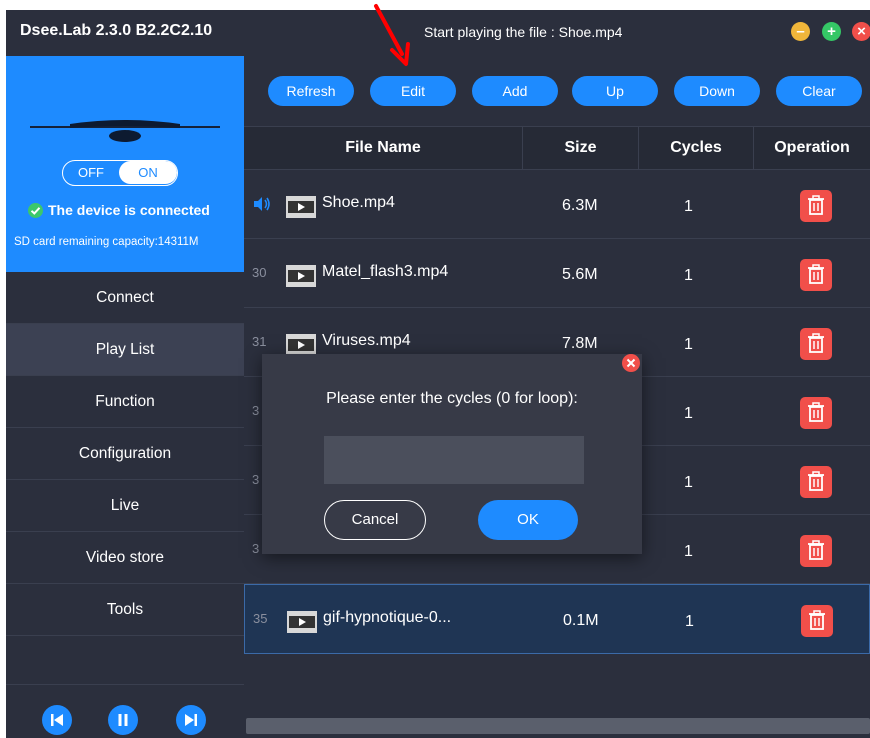  Describe the element at coordinates (557, 204) in the screenshot. I see `table-row: Shoe.mp4 6.3M 1` at that location.